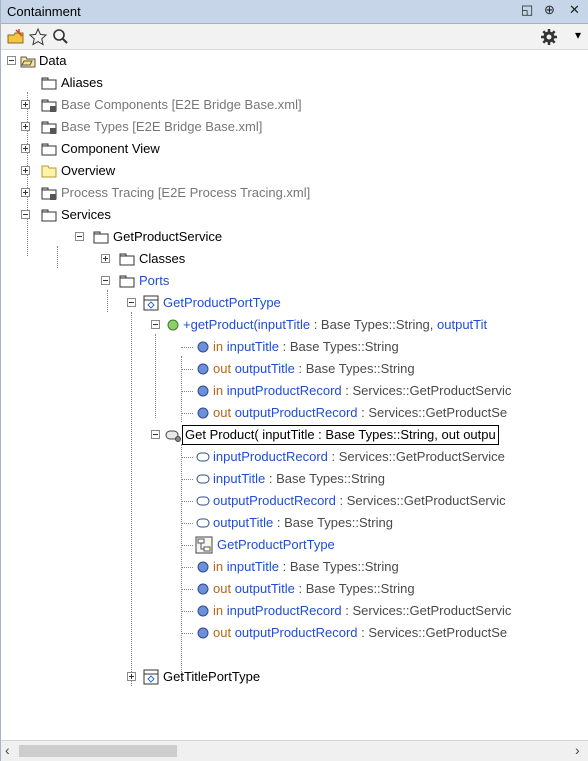 The width and height of the screenshot is (588, 761). Describe the element at coordinates (181, 303) in the screenshot. I see `tree-node-get-product-port-type: GetProductPortType` at that location.